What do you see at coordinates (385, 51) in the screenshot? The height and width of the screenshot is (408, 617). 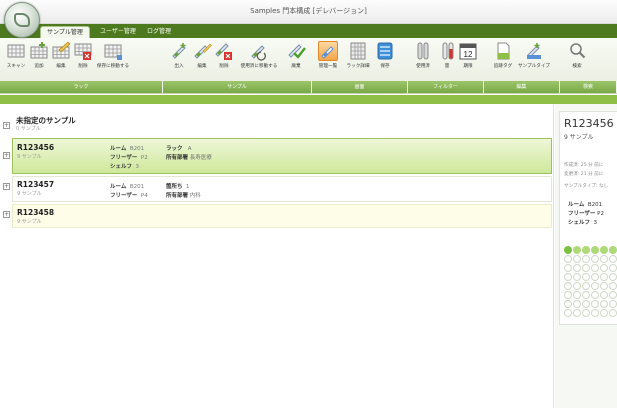 I see `storage-icon` at bounding box center [385, 51].